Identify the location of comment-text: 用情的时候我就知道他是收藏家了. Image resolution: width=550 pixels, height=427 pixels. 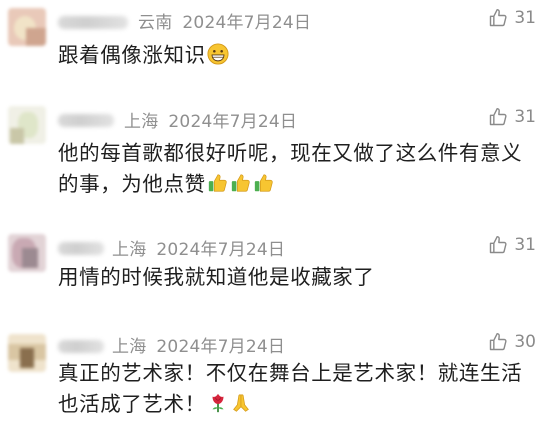
(297, 277).